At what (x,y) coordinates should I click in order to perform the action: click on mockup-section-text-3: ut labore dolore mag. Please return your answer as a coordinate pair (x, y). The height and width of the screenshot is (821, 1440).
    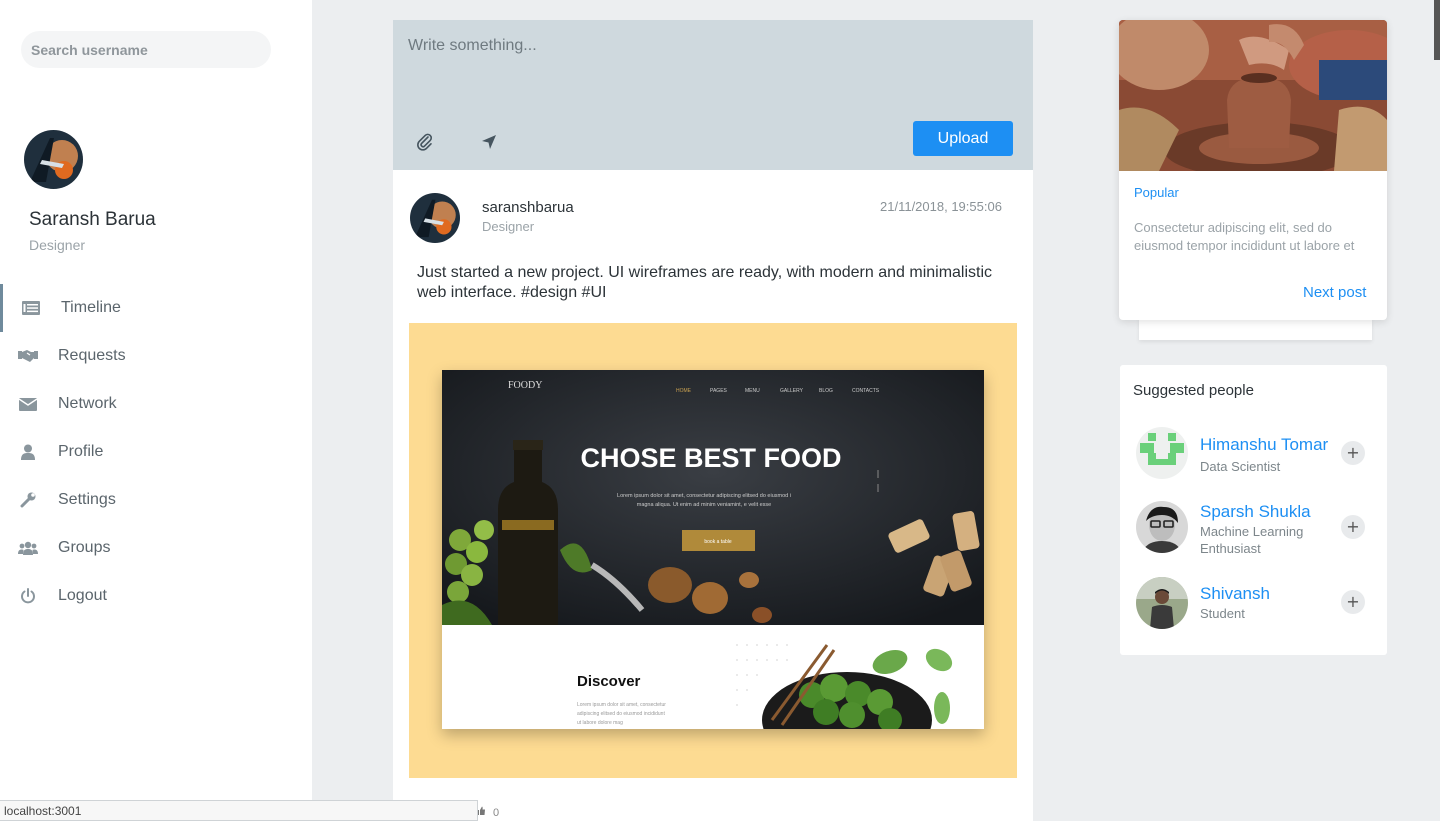
    Looking at the image, I should click on (600, 723).